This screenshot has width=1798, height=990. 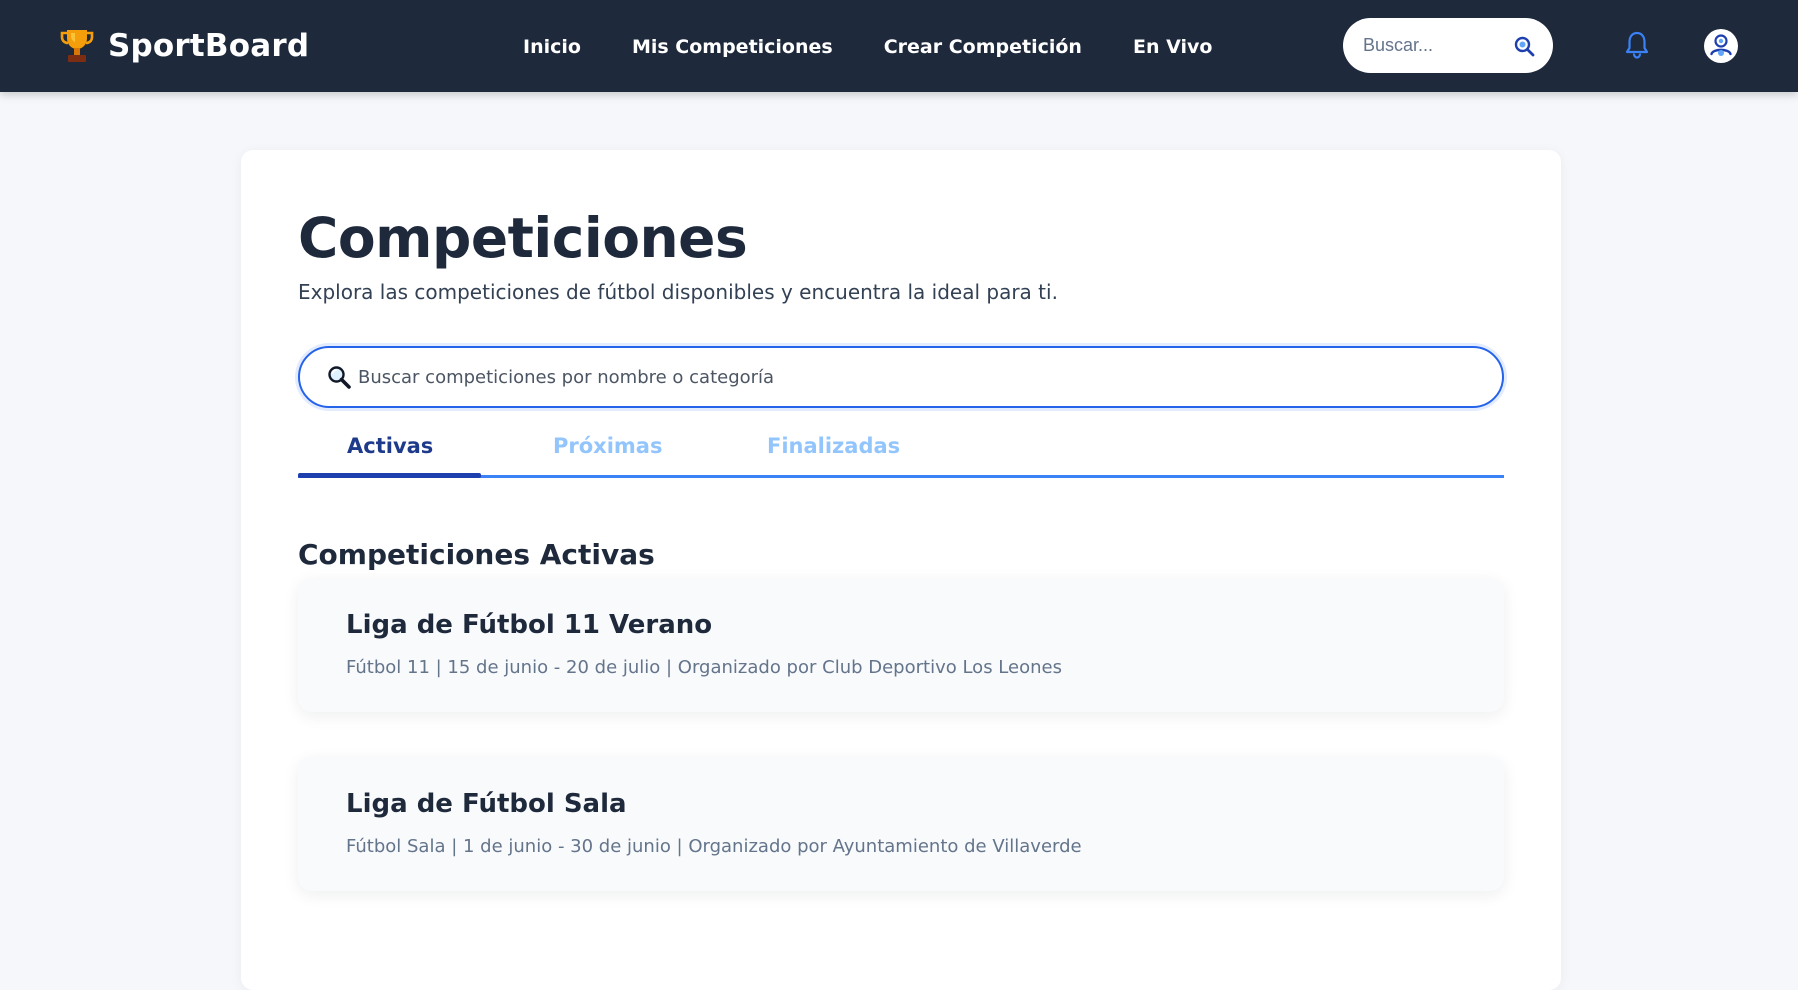 I want to click on brand-logo: SportBoard, so click(x=184, y=46).